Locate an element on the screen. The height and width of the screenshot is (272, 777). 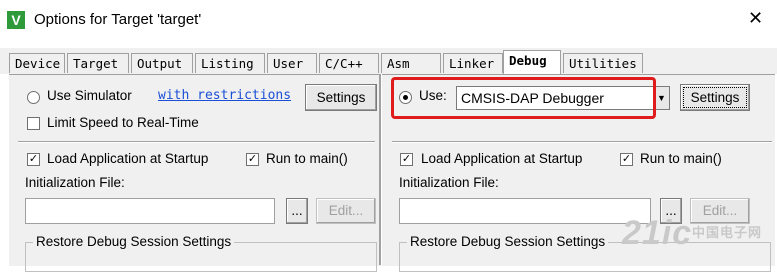
right-load-app-label: Load Application at Startup is located at coordinates (502, 158).